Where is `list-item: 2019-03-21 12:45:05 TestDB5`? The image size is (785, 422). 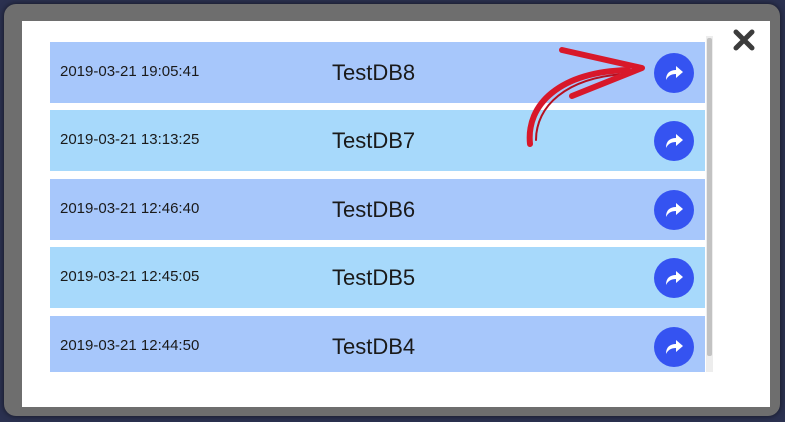 list-item: 2019-03-21 12:45:05 TestDB5 is located at coordinates (377, 277).